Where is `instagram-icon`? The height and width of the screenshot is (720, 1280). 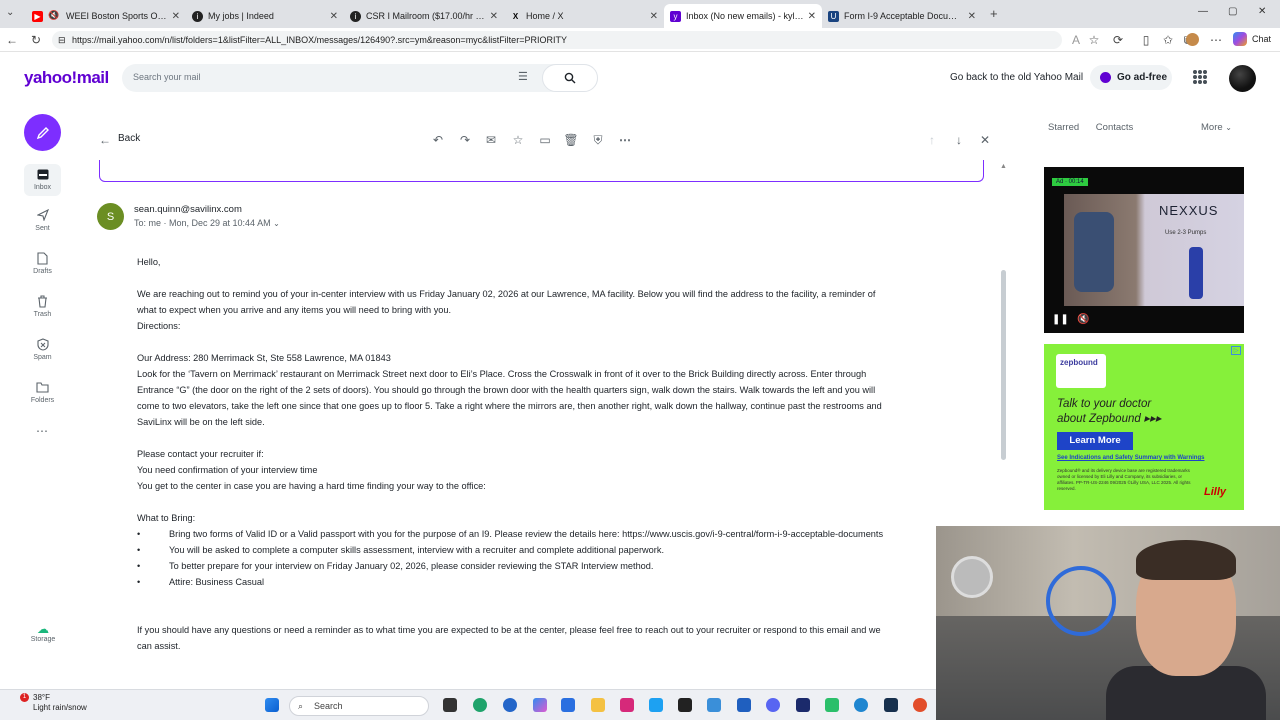 instagram-icon is located at coordinates (627, 705).